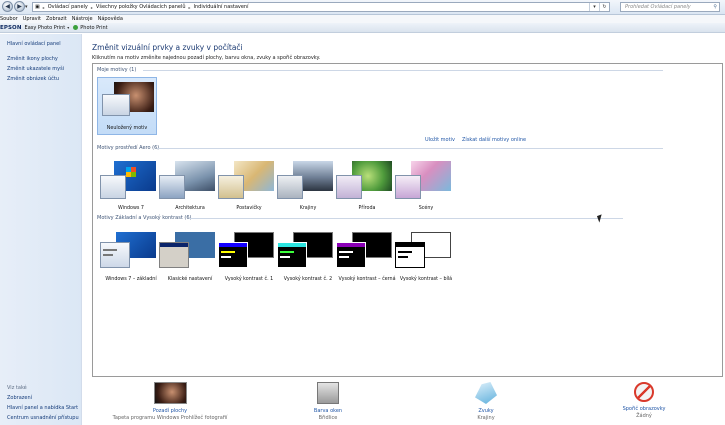  I want to click on screensaver-setting: Spořič obrazovky Žádný, so click(644, 400).